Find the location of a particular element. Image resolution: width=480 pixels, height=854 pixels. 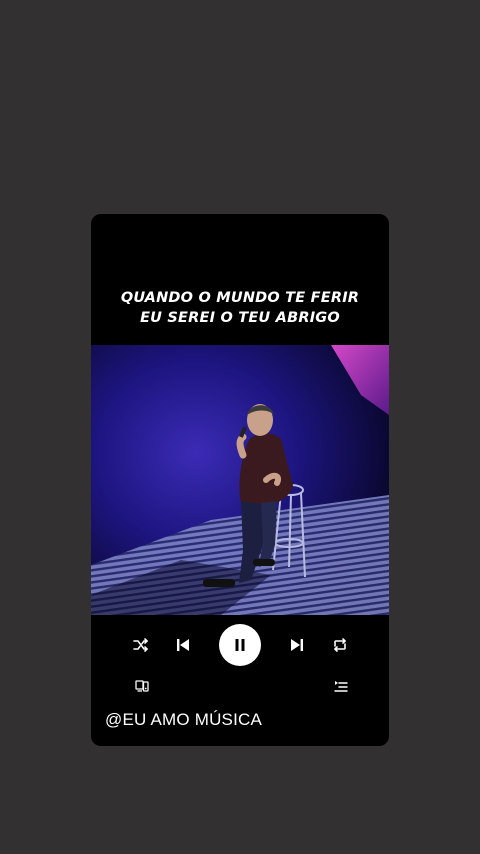

playback-controls is located at coordinates (240, 645).